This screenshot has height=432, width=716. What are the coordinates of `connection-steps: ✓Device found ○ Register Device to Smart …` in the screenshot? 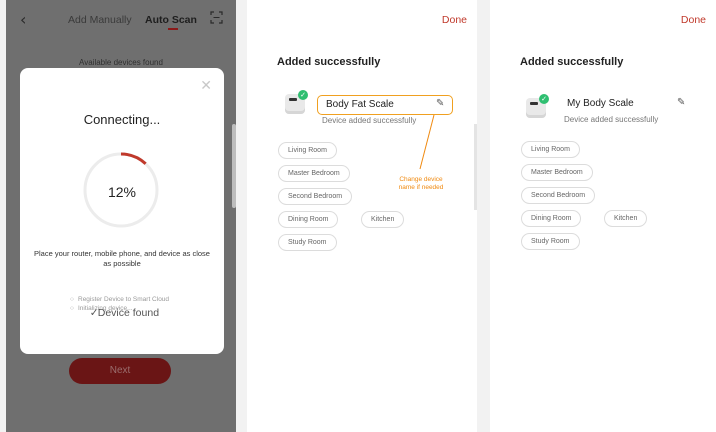 It's located at (120, 306).